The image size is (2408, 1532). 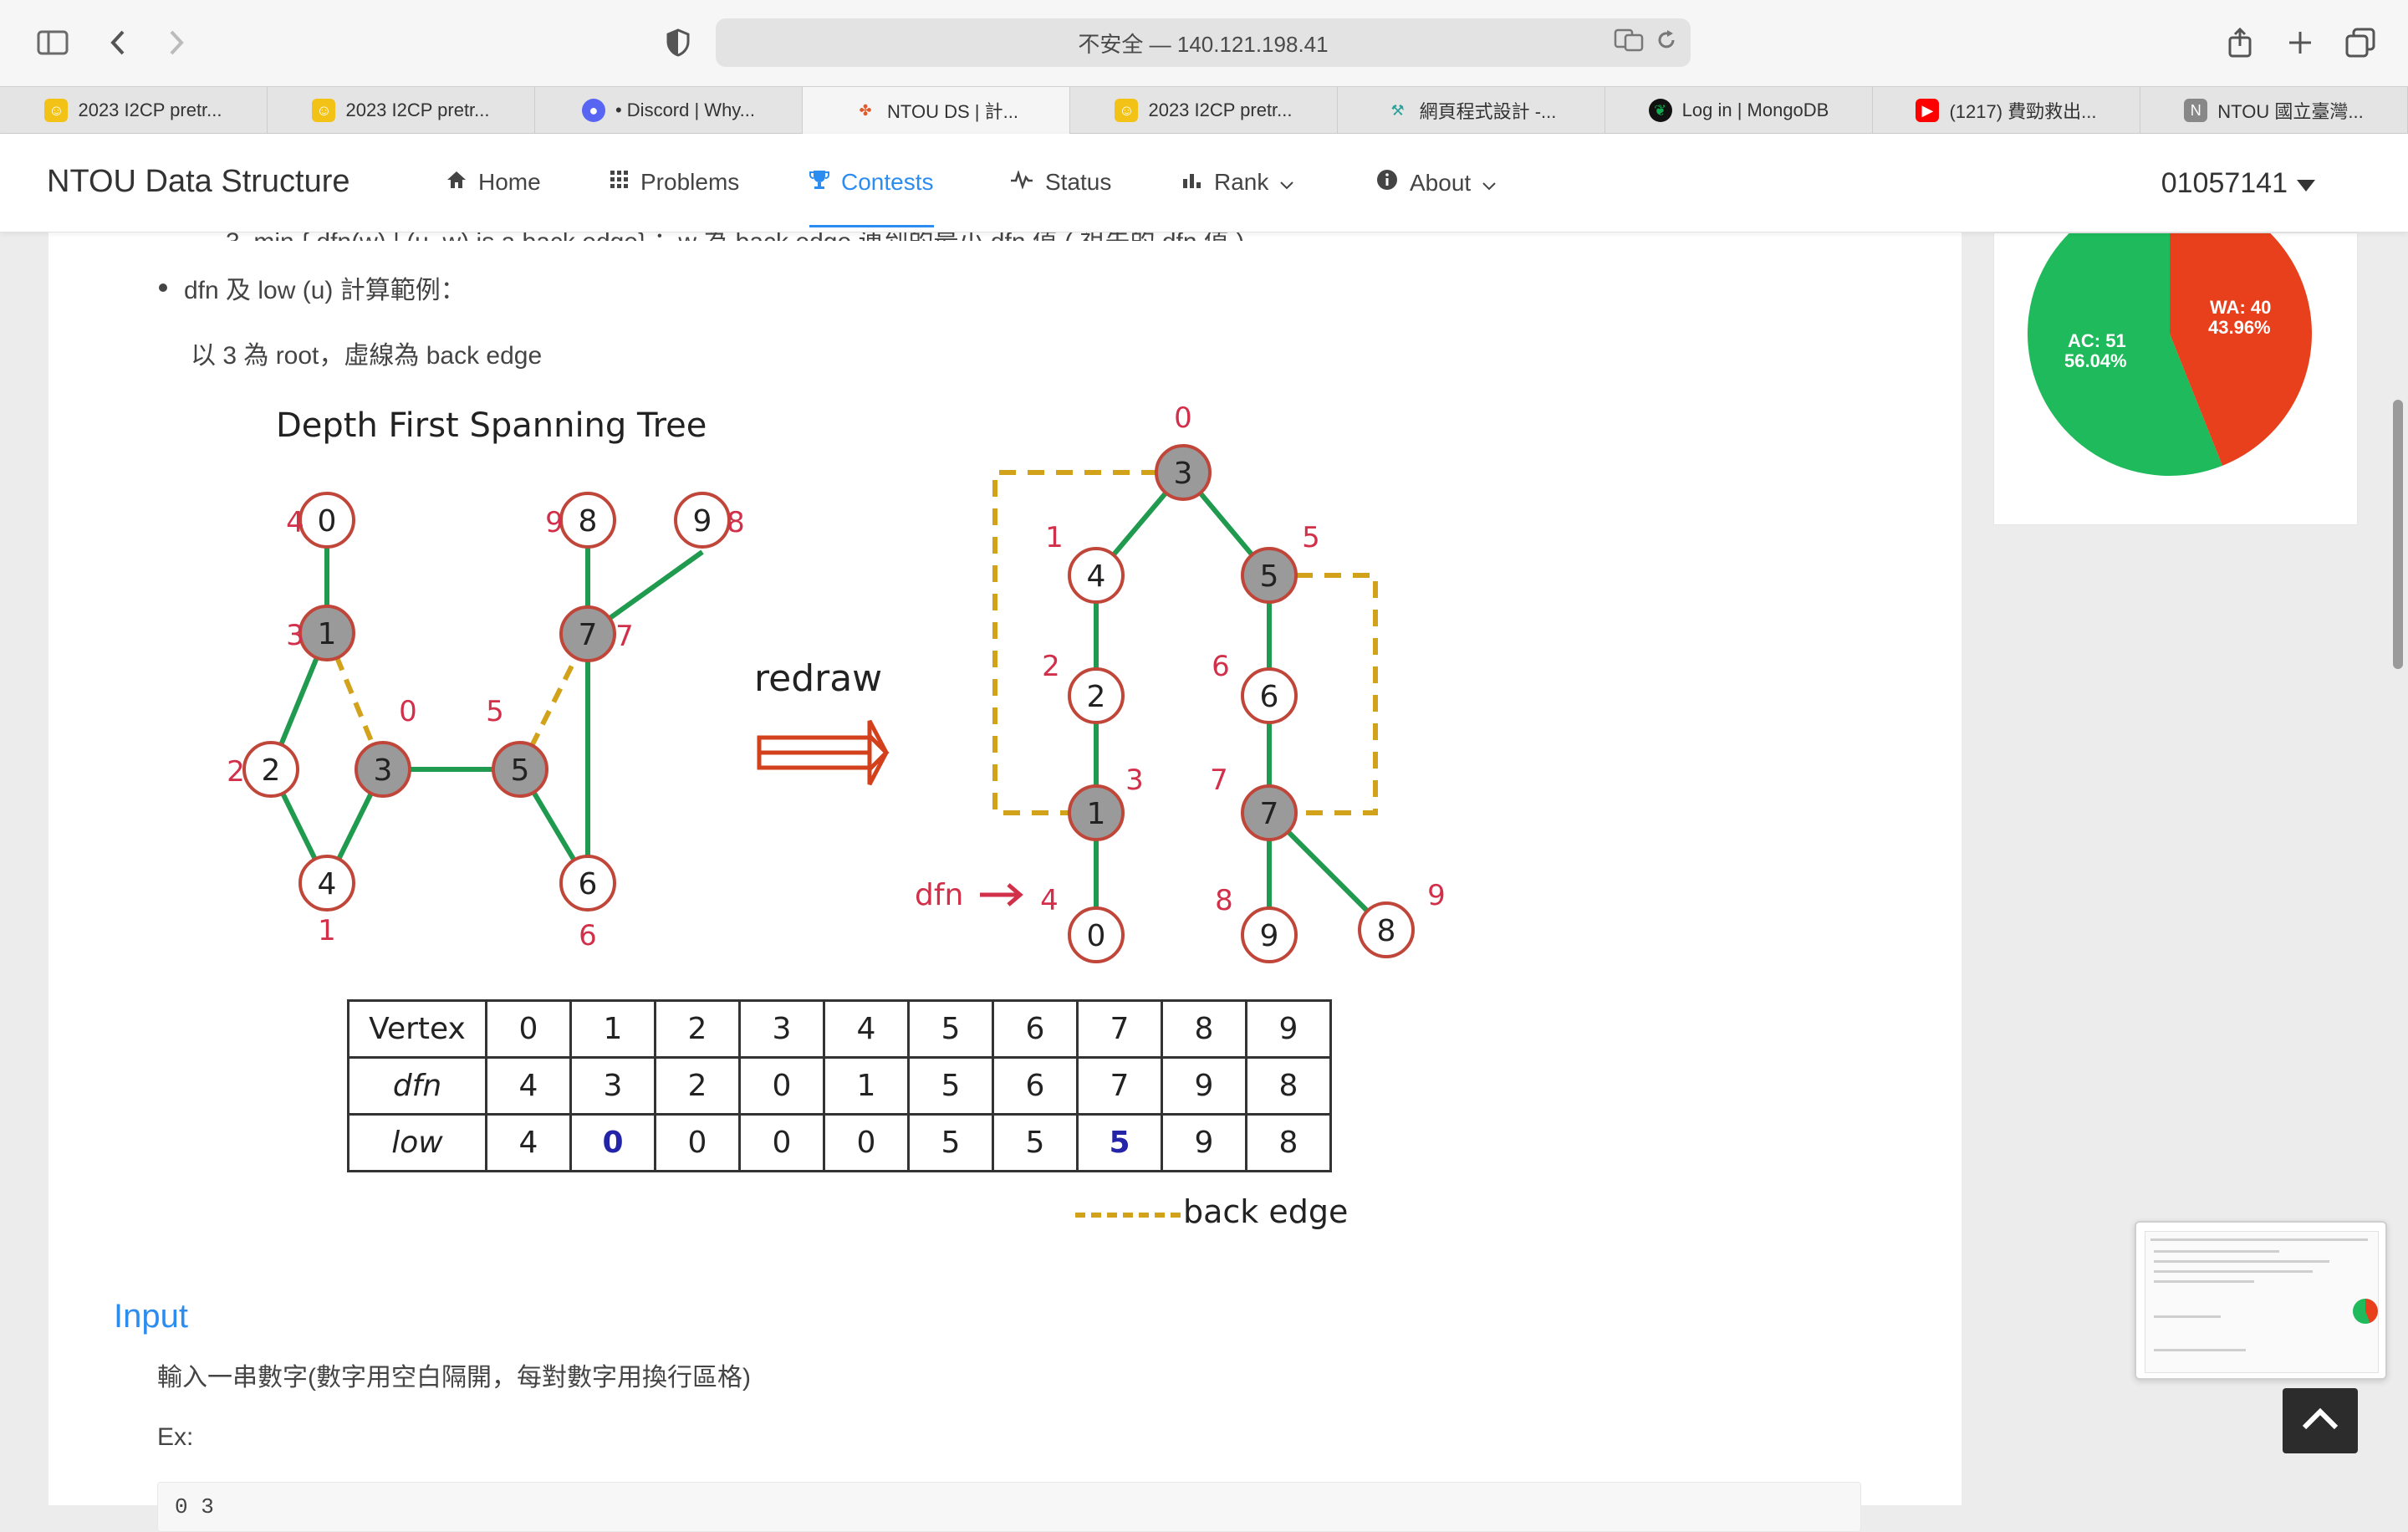 What do you see at coordinates (840, 1142) in the screenshot?
I see `table-row: low 4 0 0 0 0 5 5 5 9 8` at bounding box center [840, 1142].